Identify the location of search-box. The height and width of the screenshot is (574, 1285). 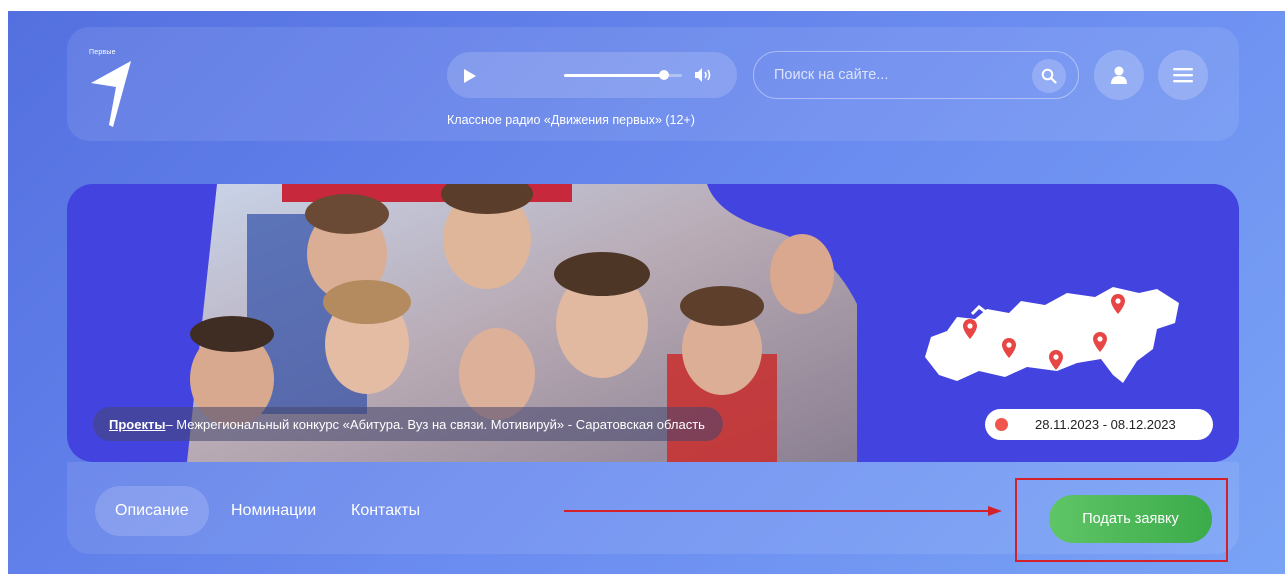
(916, 75).